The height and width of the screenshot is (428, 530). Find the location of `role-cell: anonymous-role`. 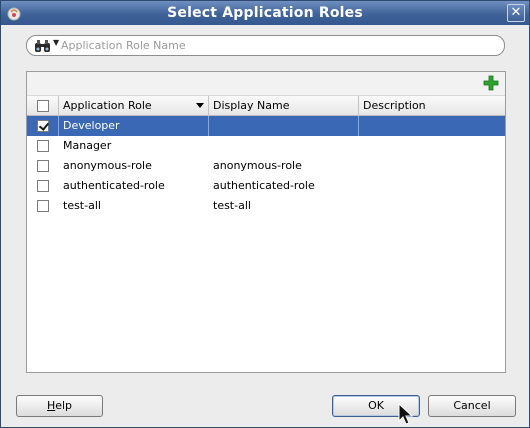

role-cell: anonymous-role is located at coordinates (107, 165).